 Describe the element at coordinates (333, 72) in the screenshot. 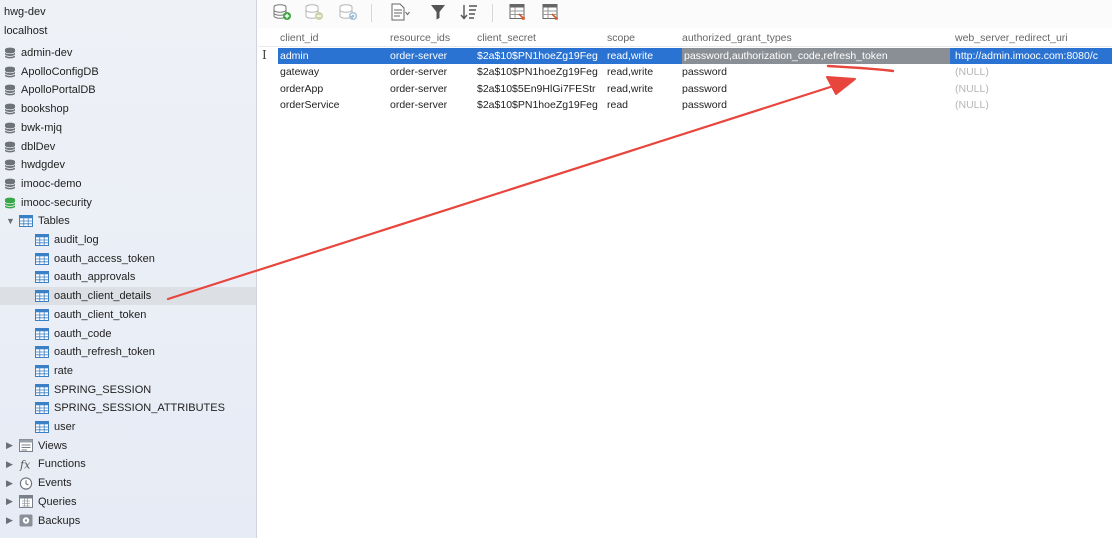

I see `cell-client-id: gateway` at that location.